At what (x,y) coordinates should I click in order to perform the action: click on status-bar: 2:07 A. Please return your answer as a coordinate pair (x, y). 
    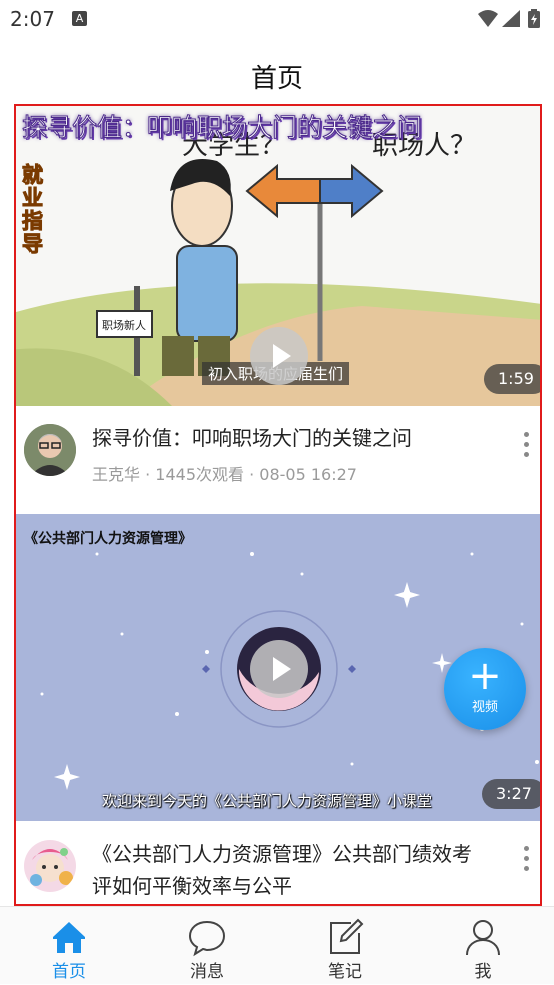
    Looking at the image, I should click on (277, 19).